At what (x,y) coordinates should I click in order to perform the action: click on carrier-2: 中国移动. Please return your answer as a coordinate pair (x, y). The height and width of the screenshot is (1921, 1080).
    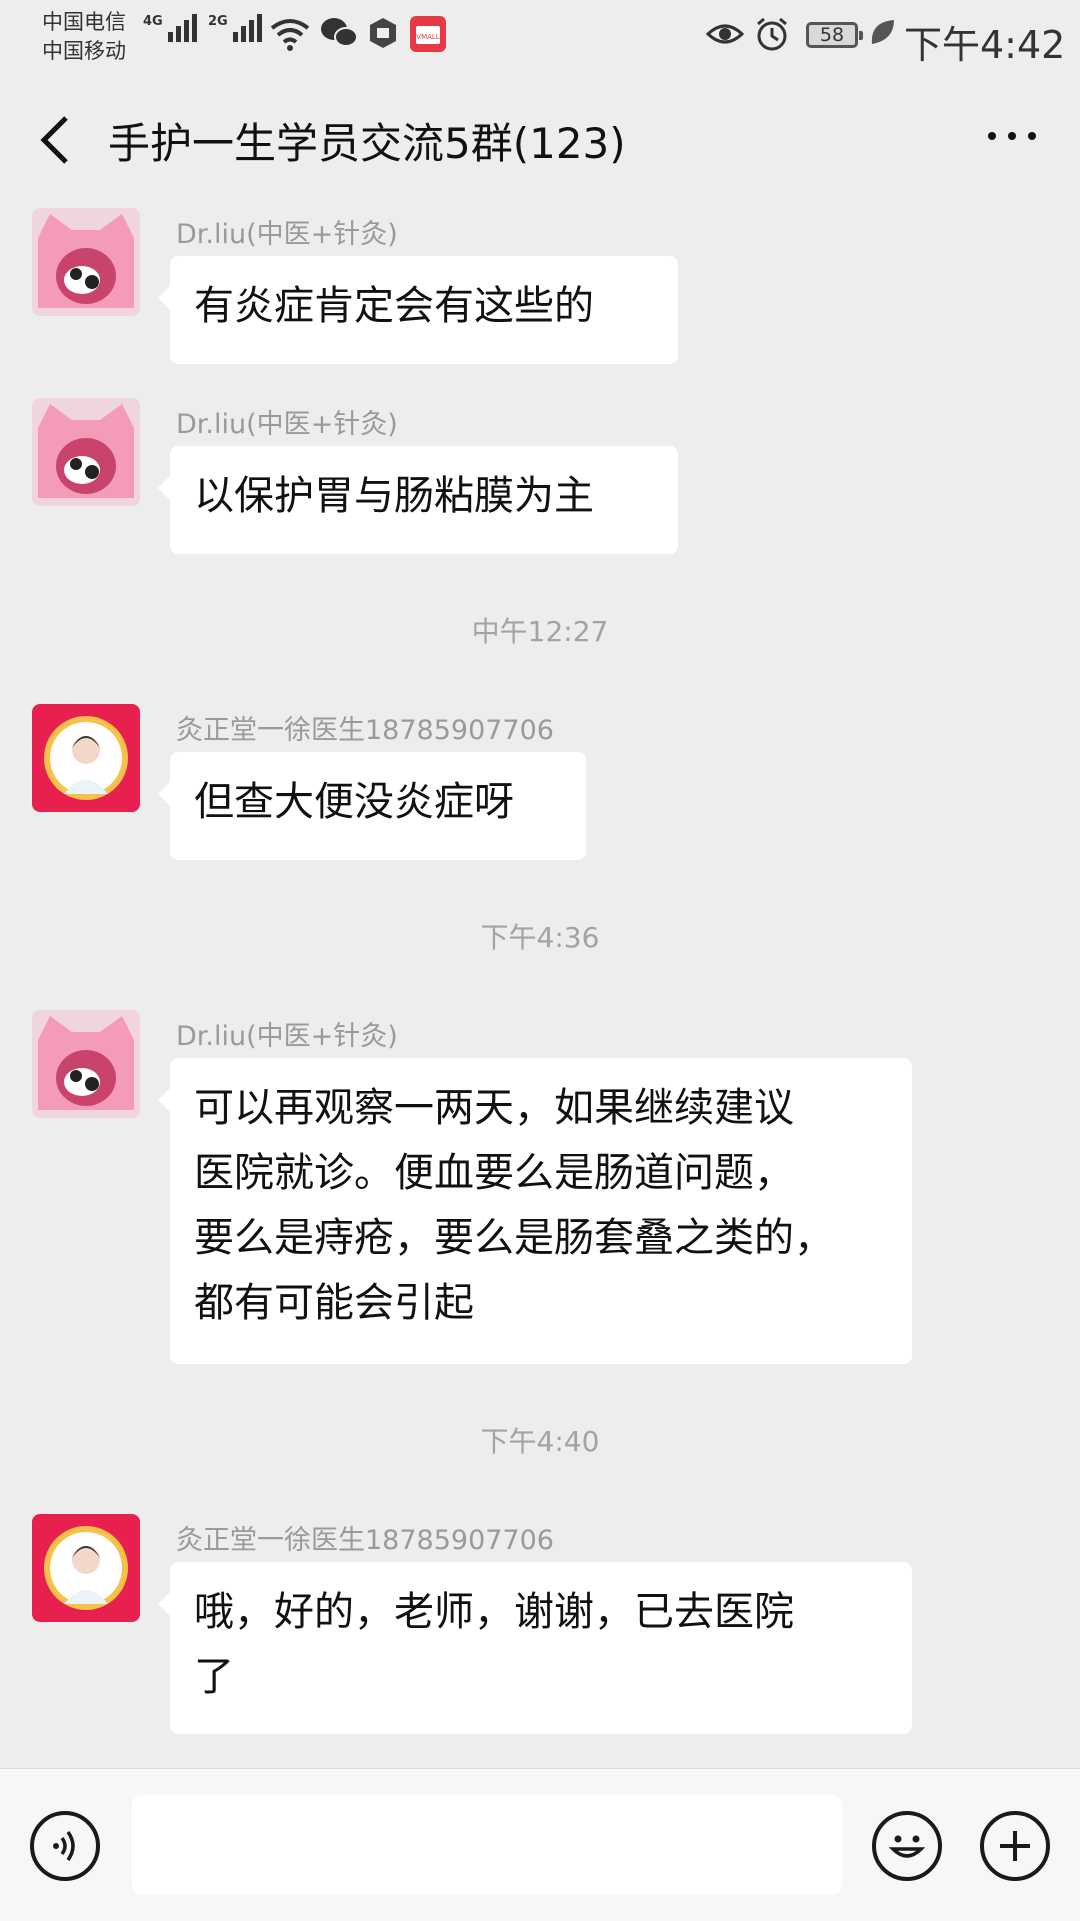
    Looking at the image, I should click on (84, 51).